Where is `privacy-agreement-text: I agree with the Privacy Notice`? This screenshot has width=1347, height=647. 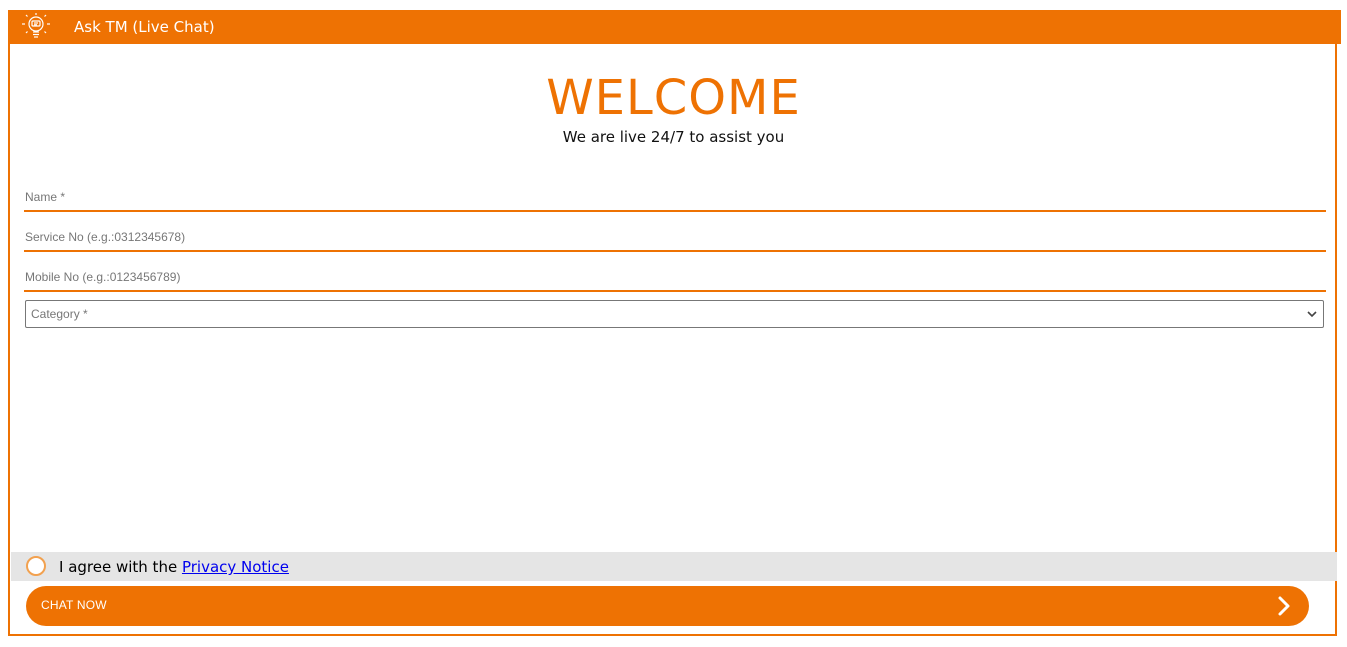 privacy-agreement-text: I agree with the Privacy Notice is located at coordinates (174, 567).